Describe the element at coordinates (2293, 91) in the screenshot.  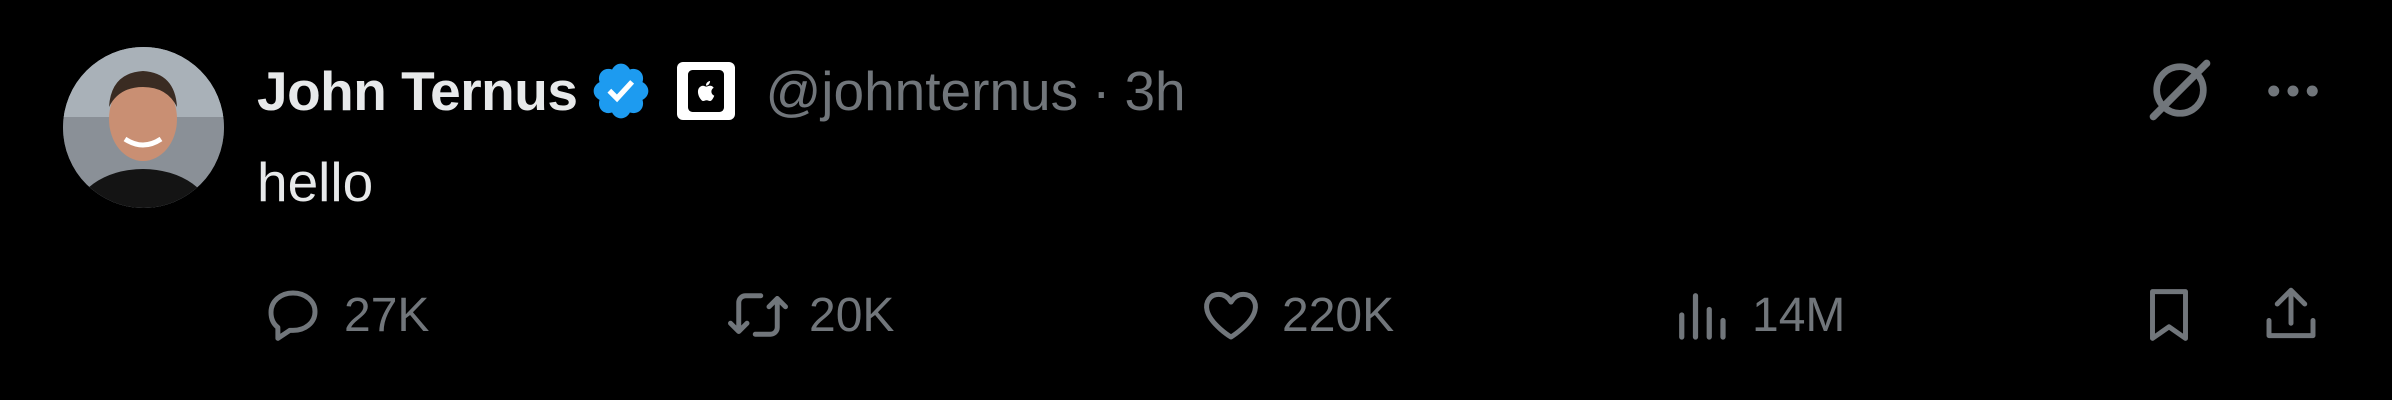
I see `more-icon` at that location.